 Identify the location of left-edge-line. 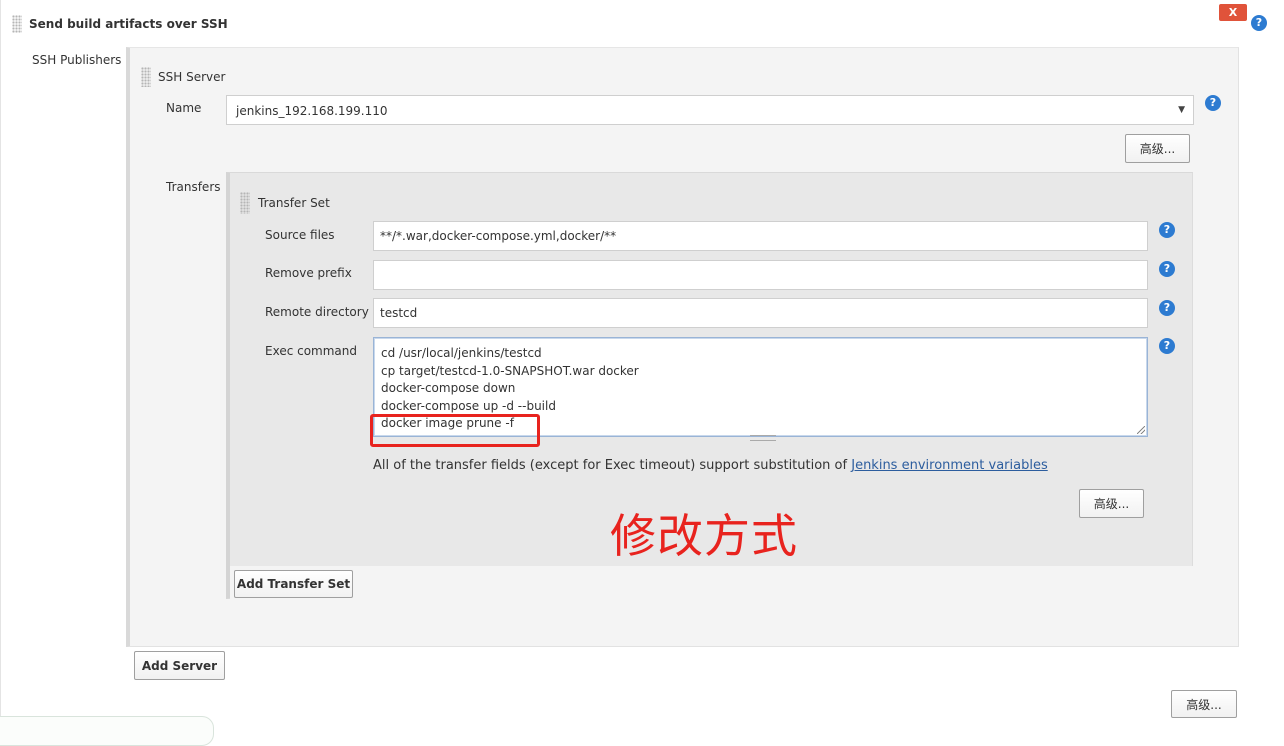
(0, 365).